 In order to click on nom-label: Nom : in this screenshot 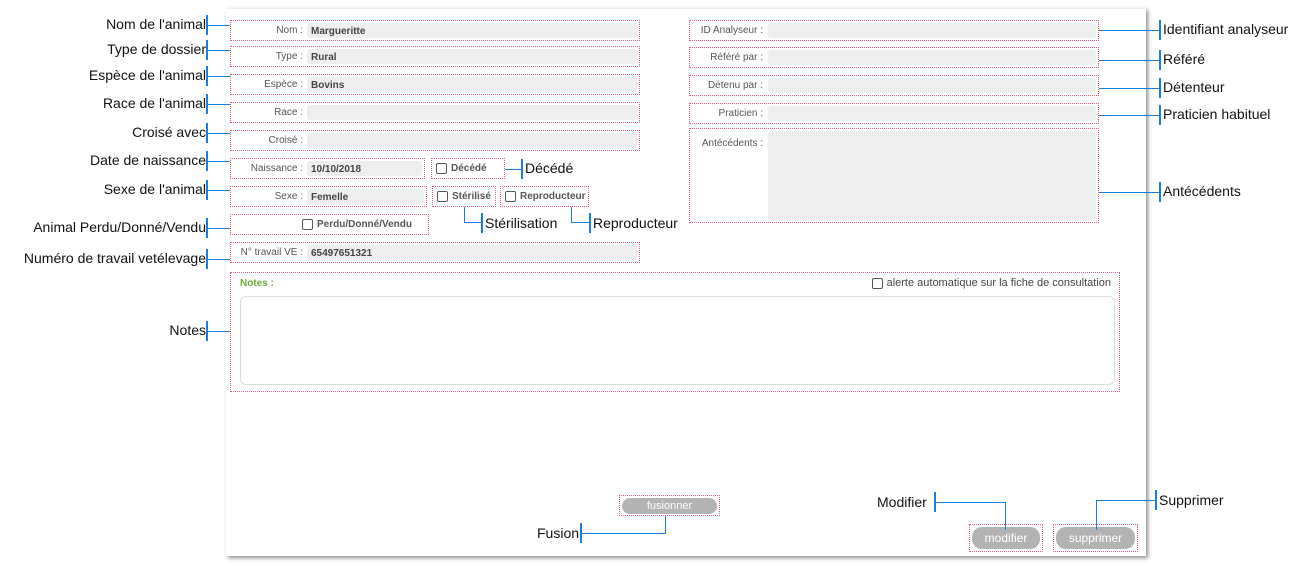, I will do `click(289, 30)`.